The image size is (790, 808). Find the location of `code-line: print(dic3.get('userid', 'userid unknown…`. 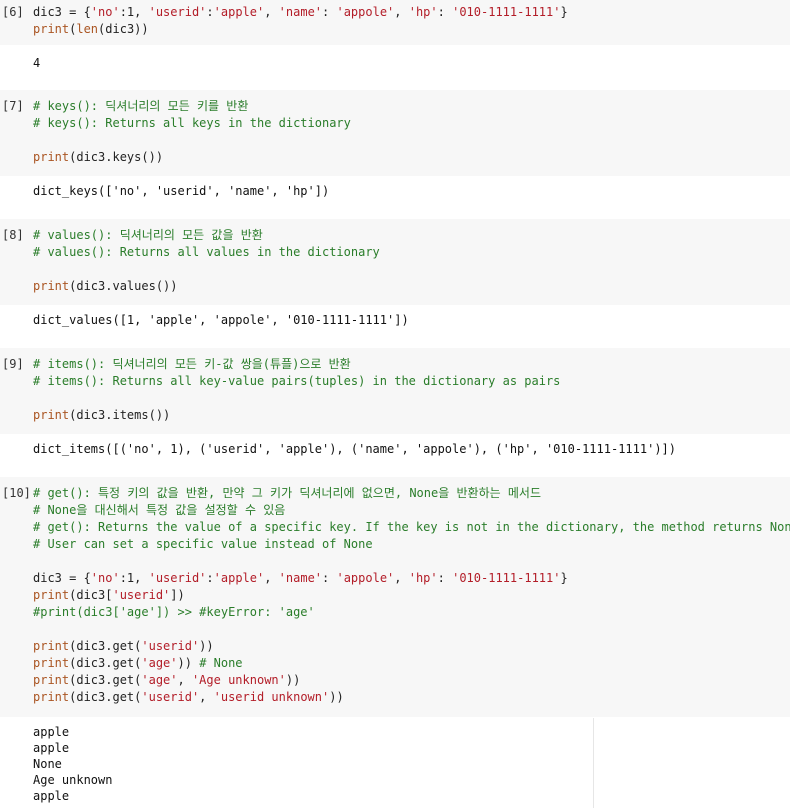

code-line: print(dic3.get('userid', 'userid unknown… is located at coordinates (411, 697).